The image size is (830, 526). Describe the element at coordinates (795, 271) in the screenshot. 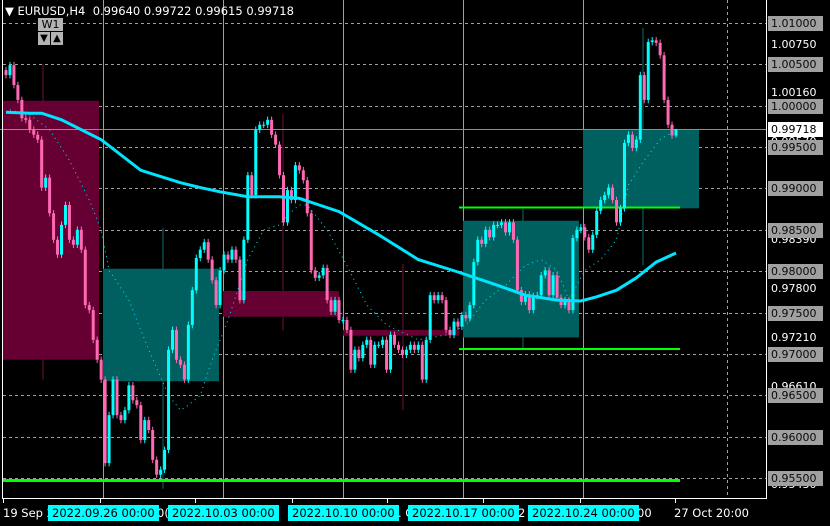

I see `price-grid-label: 0.98000` at that location.